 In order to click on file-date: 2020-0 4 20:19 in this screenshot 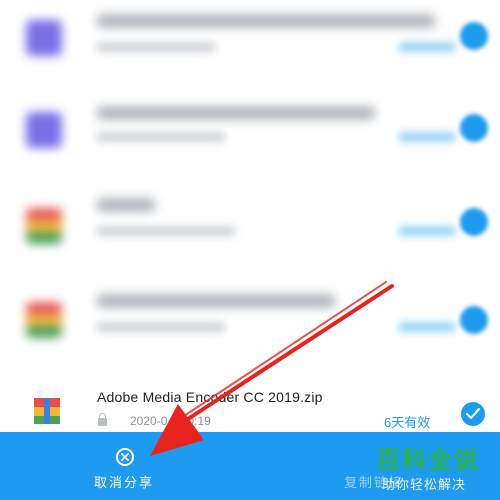, I will do `click(170, 421)`.